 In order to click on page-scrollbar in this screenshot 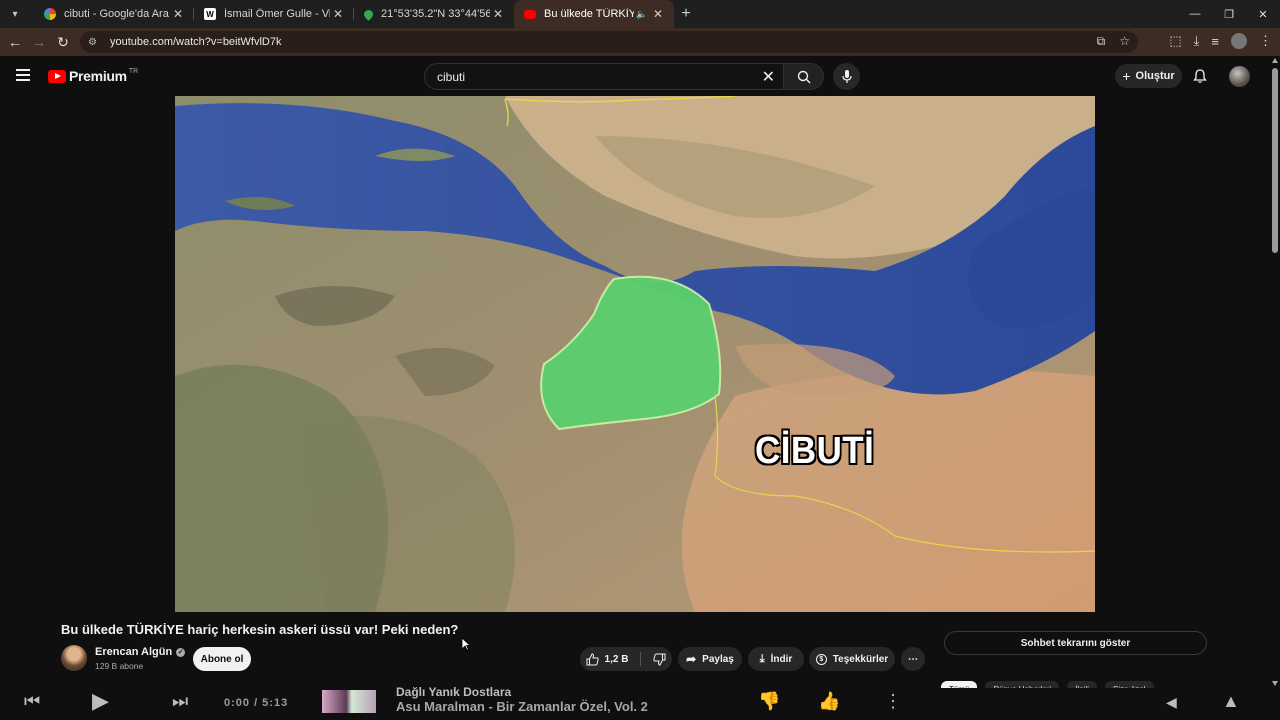, I will do `click(1275, 372)`.